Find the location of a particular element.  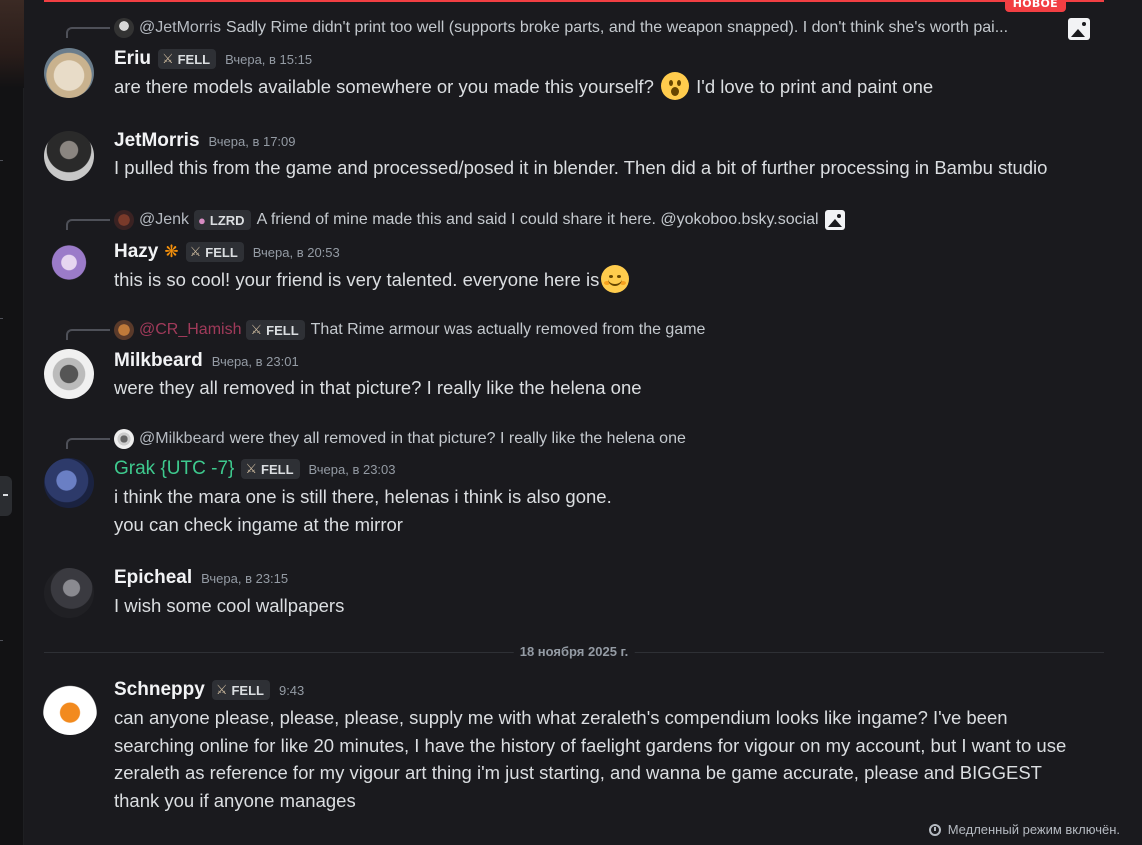

reply-author: @CR_Hamish is located at coordinates (190, 330).